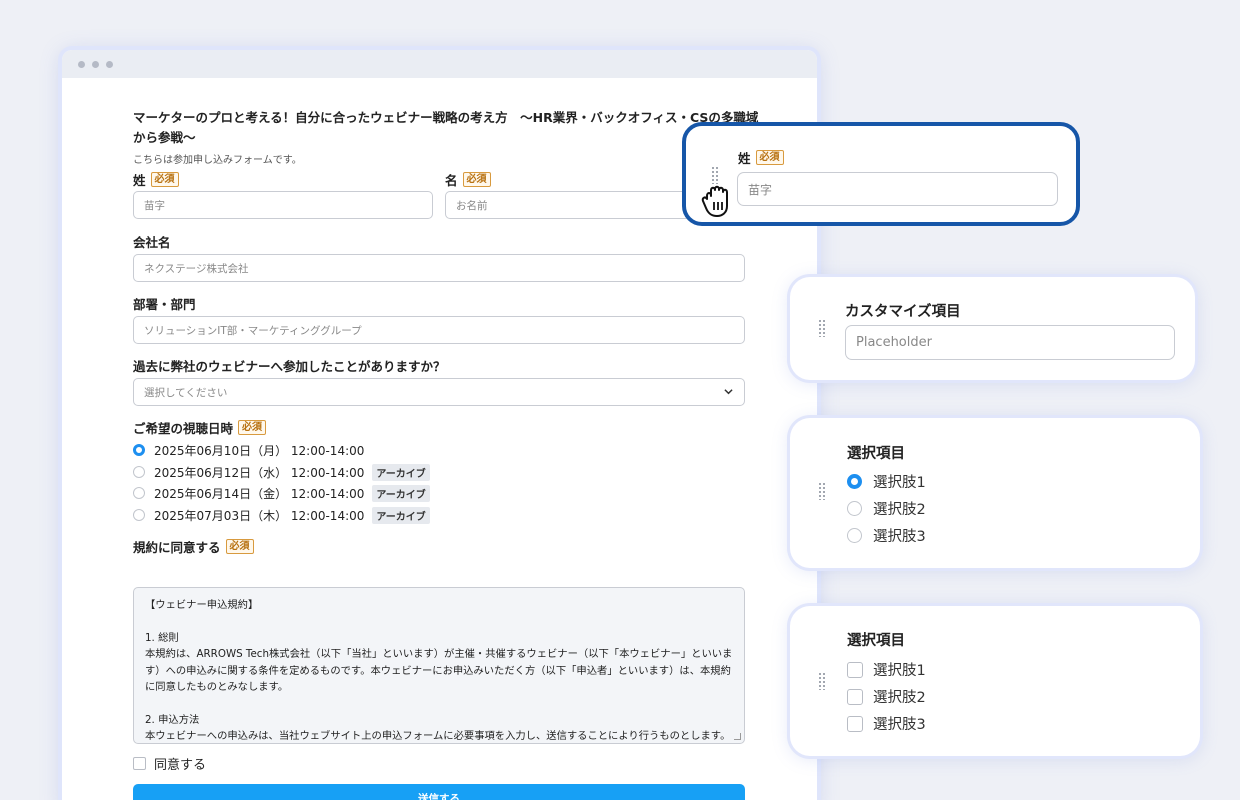 The width and height of the screenshot is (1240, 800). What do you see at coordinates (899, 510) in the screenshot?
I see `radio-option-text: 選択肢2` at bounding box center [899, 510].